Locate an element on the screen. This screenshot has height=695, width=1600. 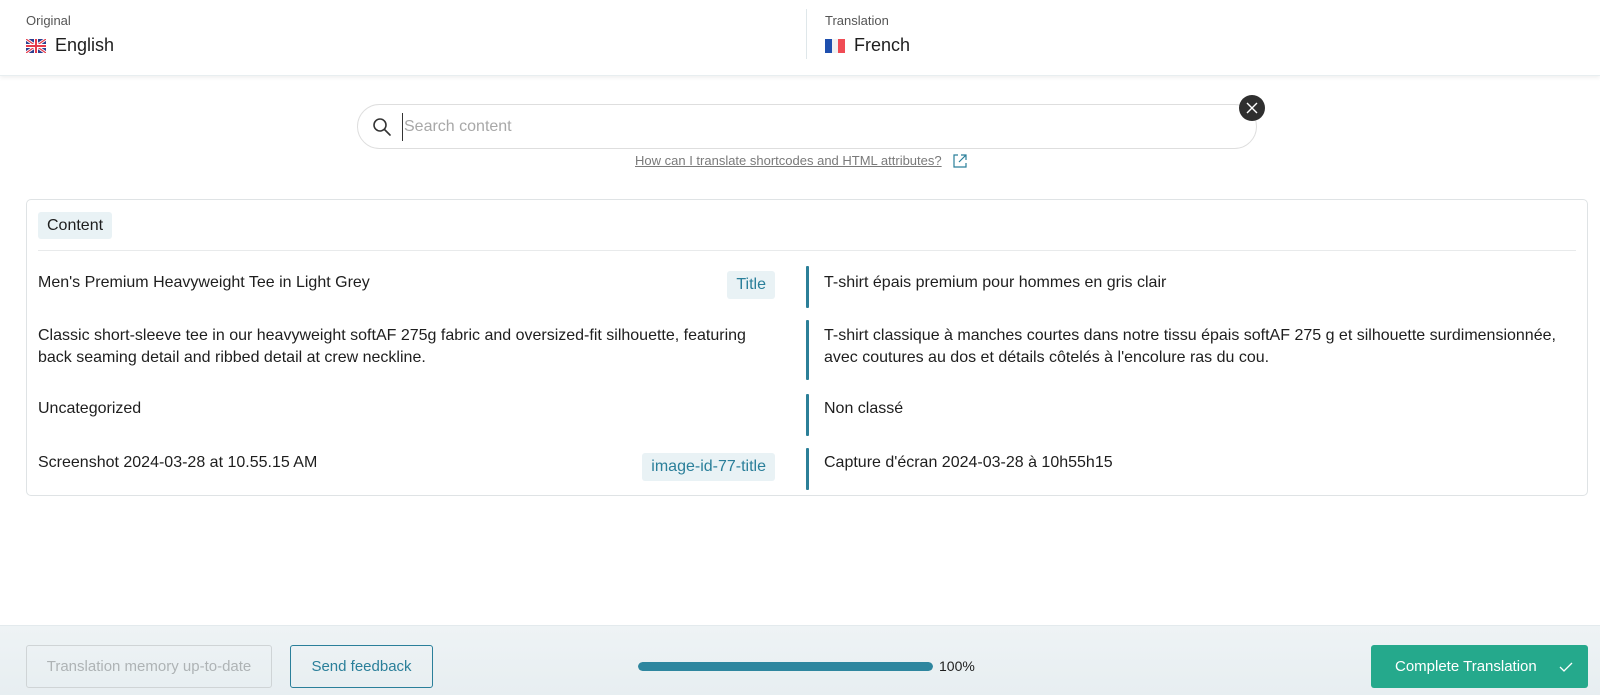
search-box is located at coordinates (807, 126).